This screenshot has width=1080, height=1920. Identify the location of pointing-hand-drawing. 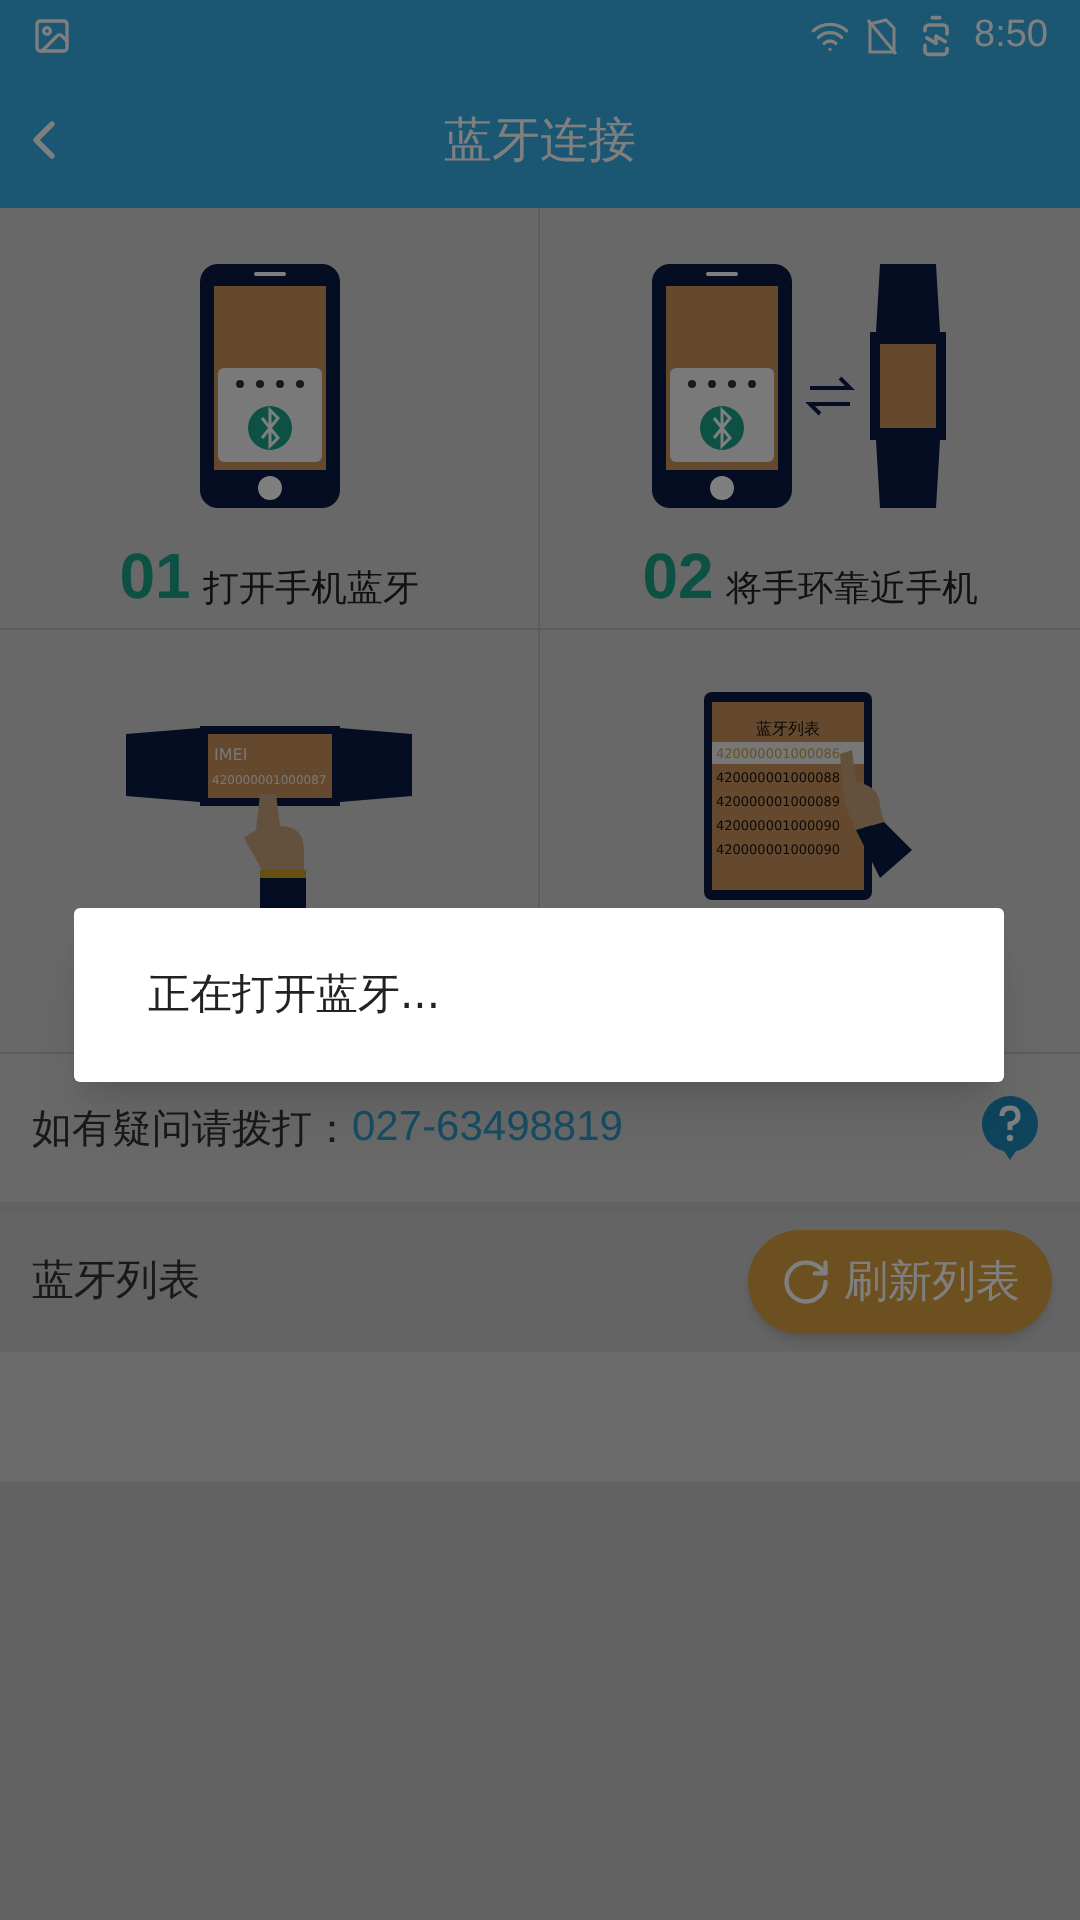
(876, 814).